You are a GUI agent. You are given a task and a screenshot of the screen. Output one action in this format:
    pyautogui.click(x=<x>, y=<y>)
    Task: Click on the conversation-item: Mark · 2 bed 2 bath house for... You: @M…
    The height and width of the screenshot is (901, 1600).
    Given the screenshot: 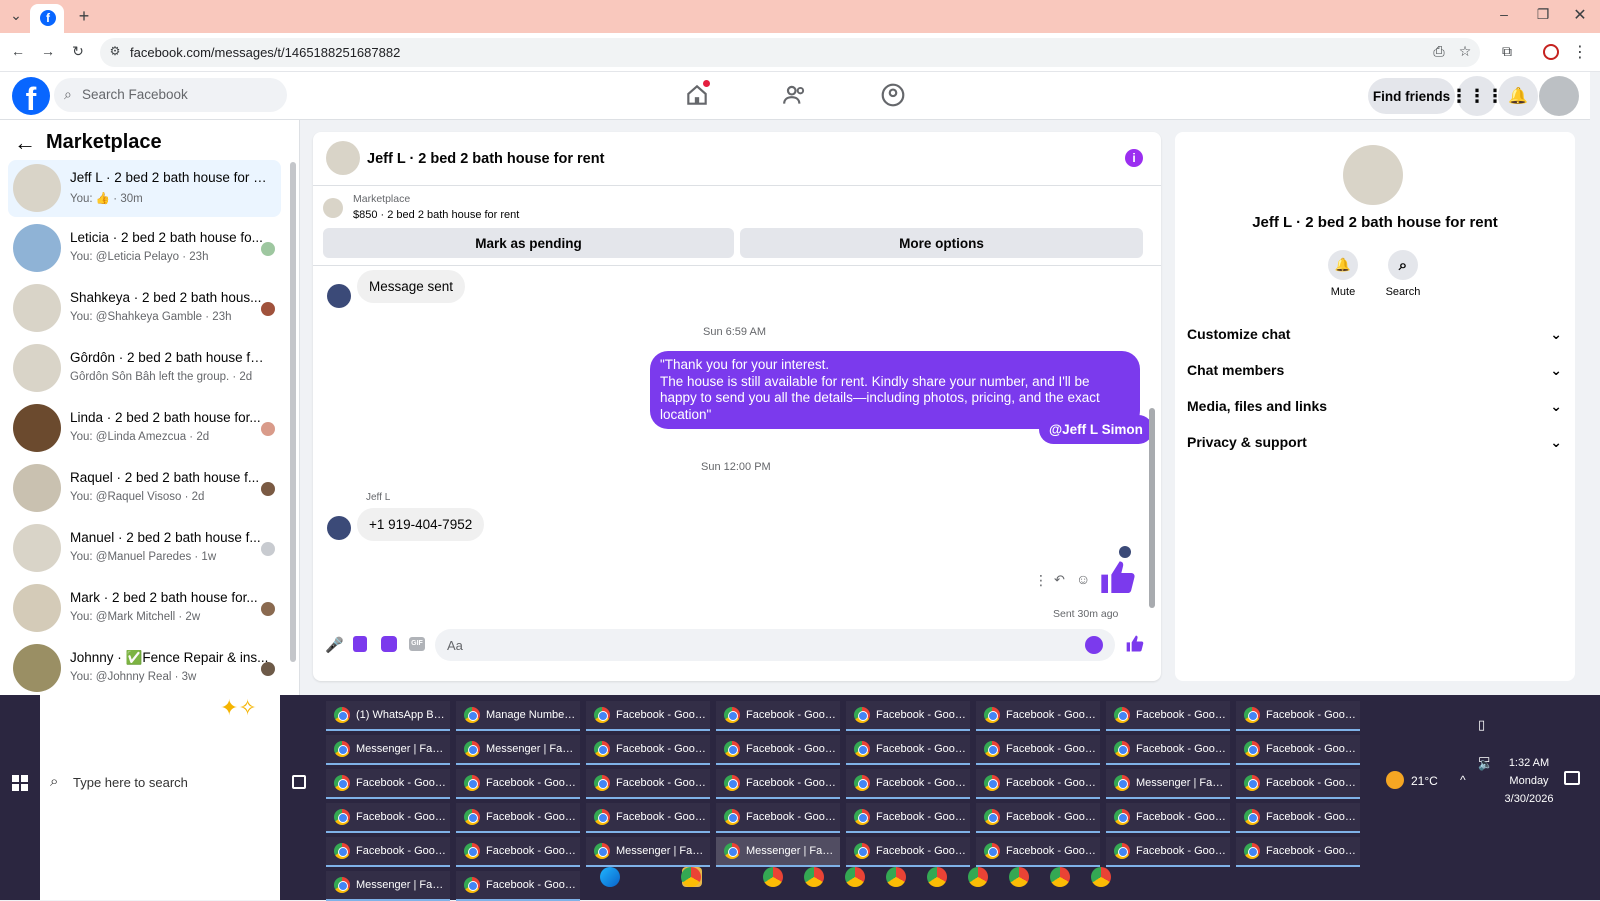 What is the action you would take?
    pyautogui.click(x=144, y=608)
    